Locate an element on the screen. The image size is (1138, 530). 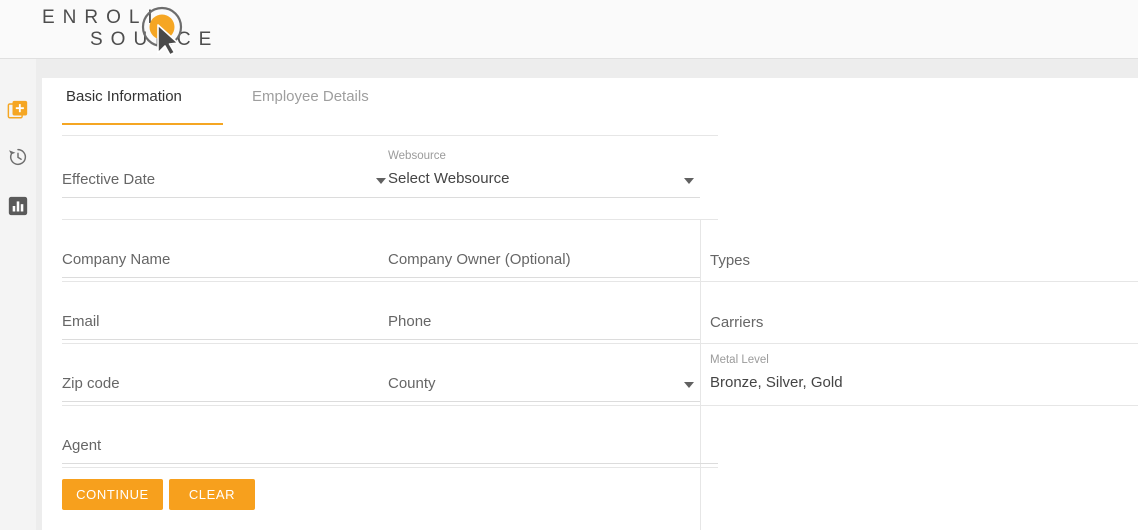
brand-logo: ENROLL SOURCE is located at coordinates (153, 30).